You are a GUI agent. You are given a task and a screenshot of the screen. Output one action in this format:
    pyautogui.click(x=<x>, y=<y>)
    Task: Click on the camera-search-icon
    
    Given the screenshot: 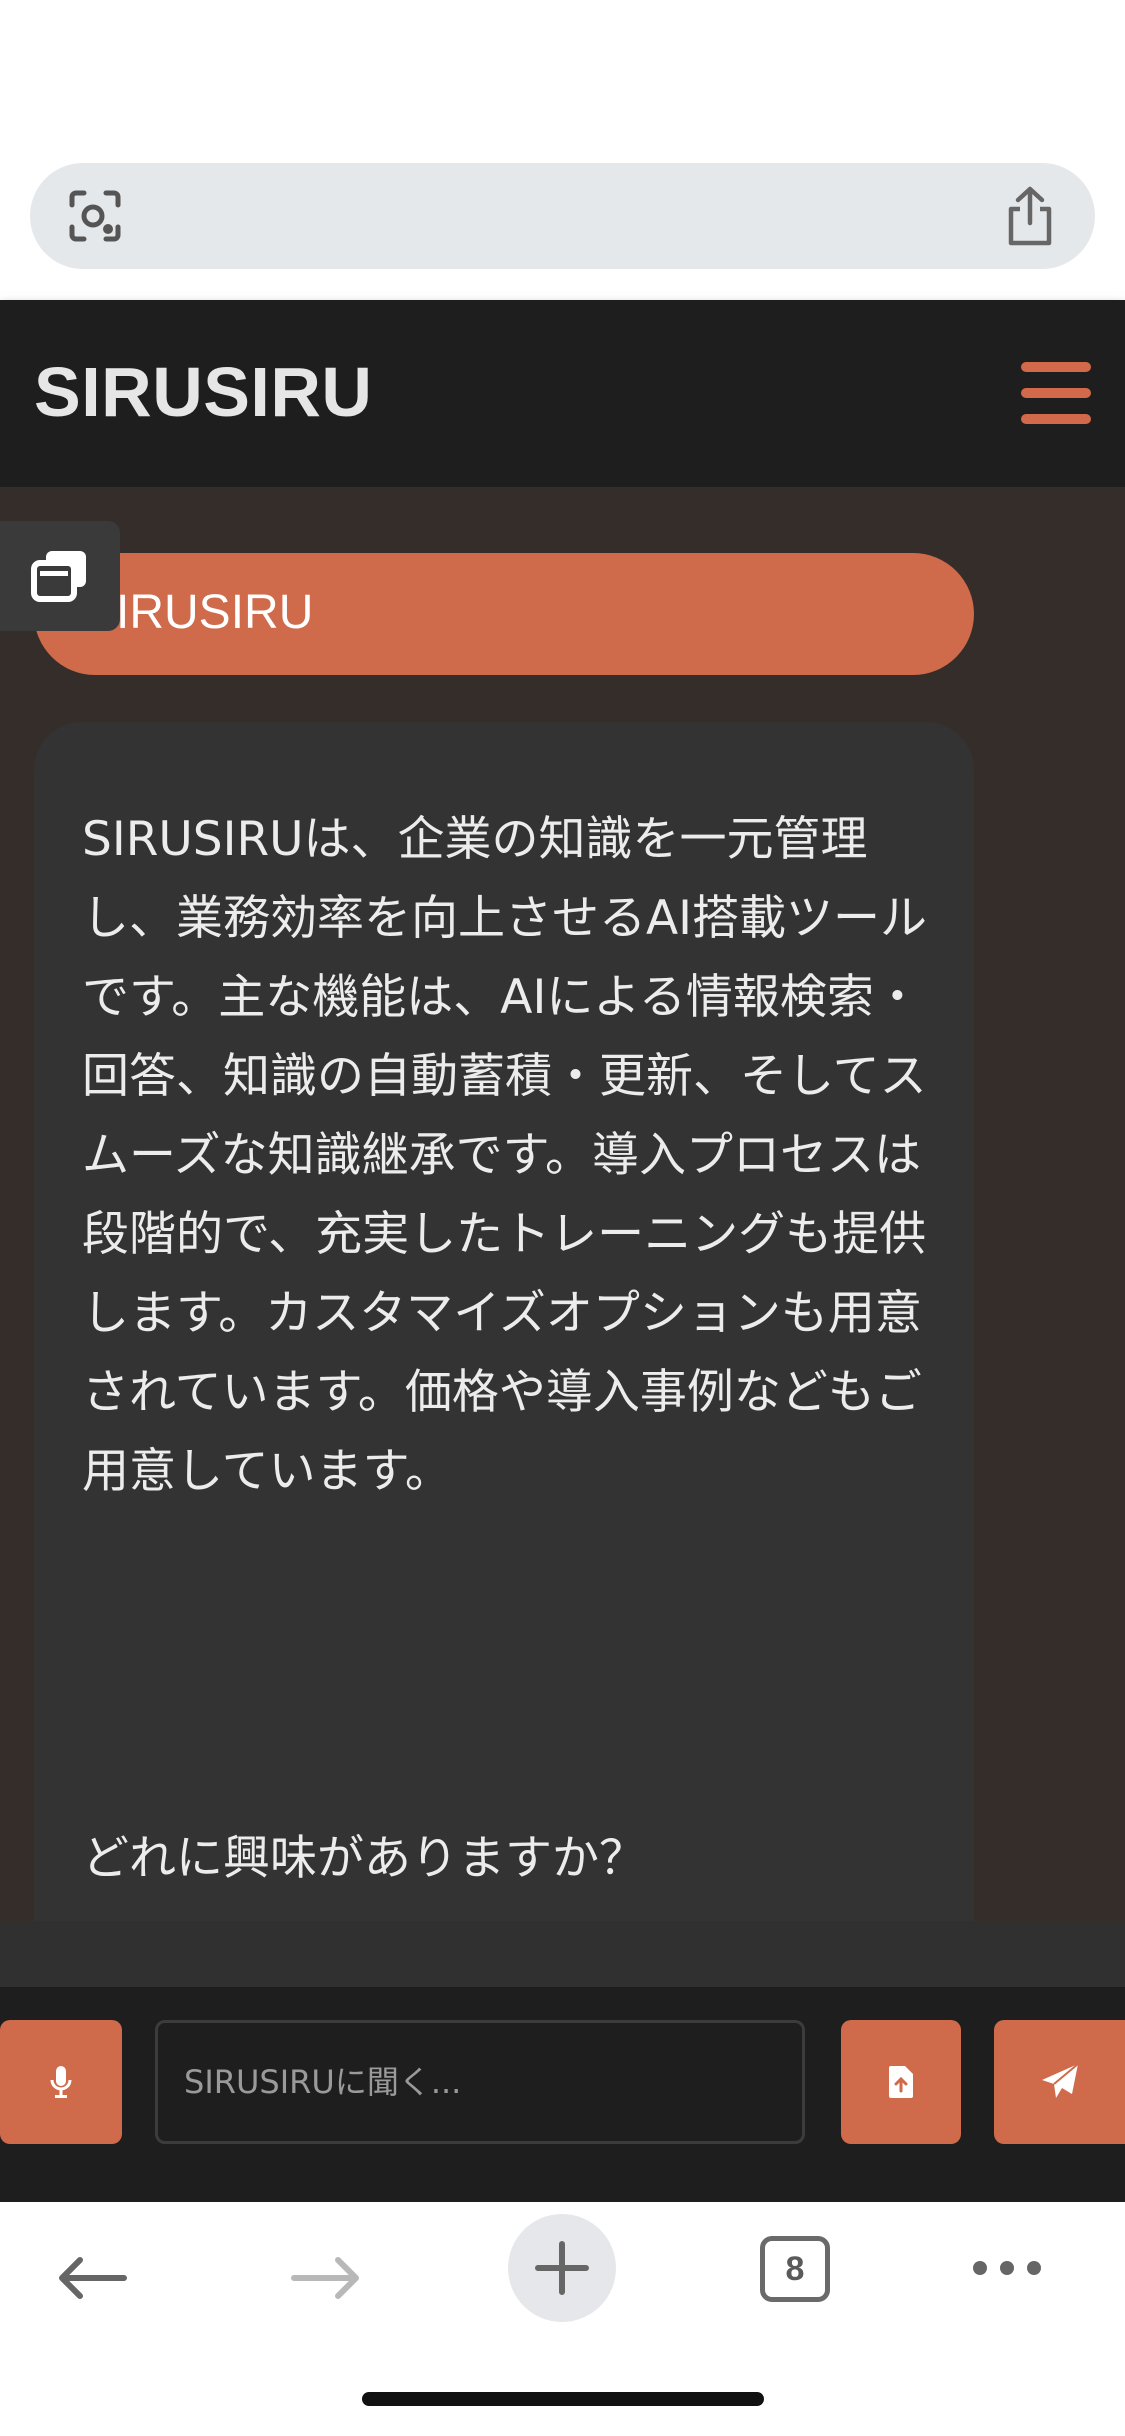 What is the action you would take?
    pyautogui.click(x=95, y=216)
    